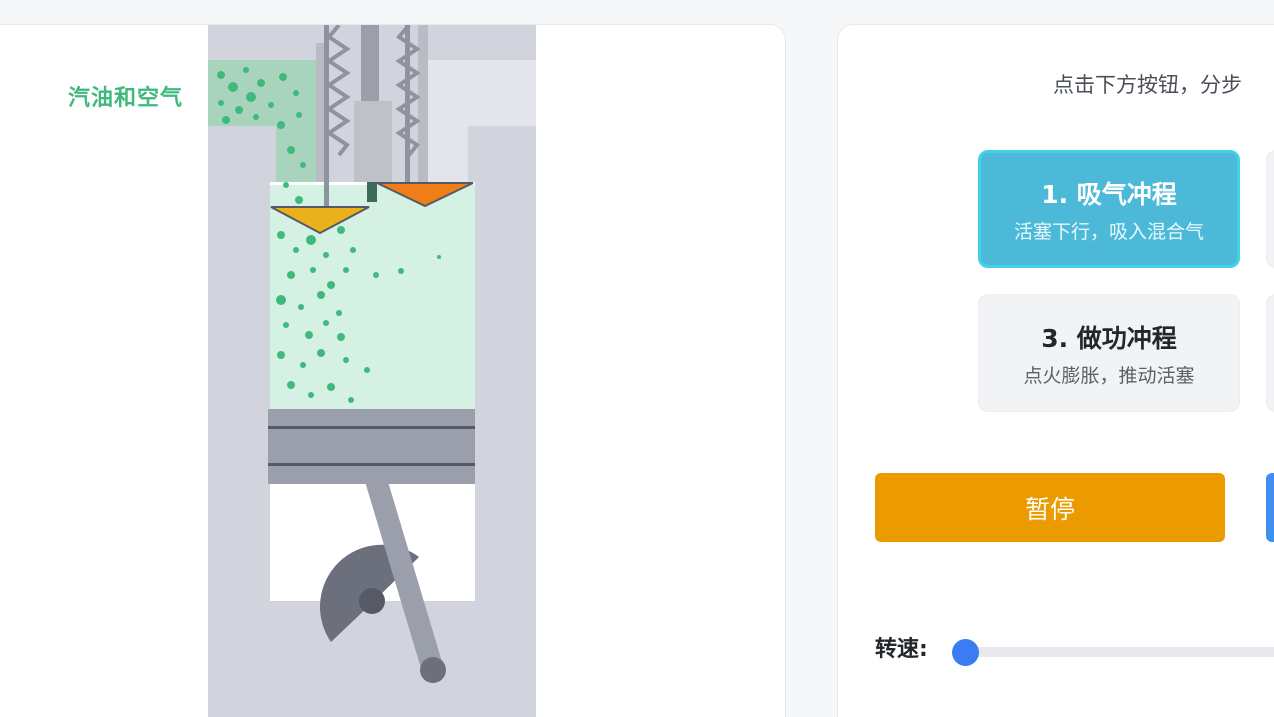 This screenshot has height=717, width=1274. I want to click on rocker-block, so click(373, 142).